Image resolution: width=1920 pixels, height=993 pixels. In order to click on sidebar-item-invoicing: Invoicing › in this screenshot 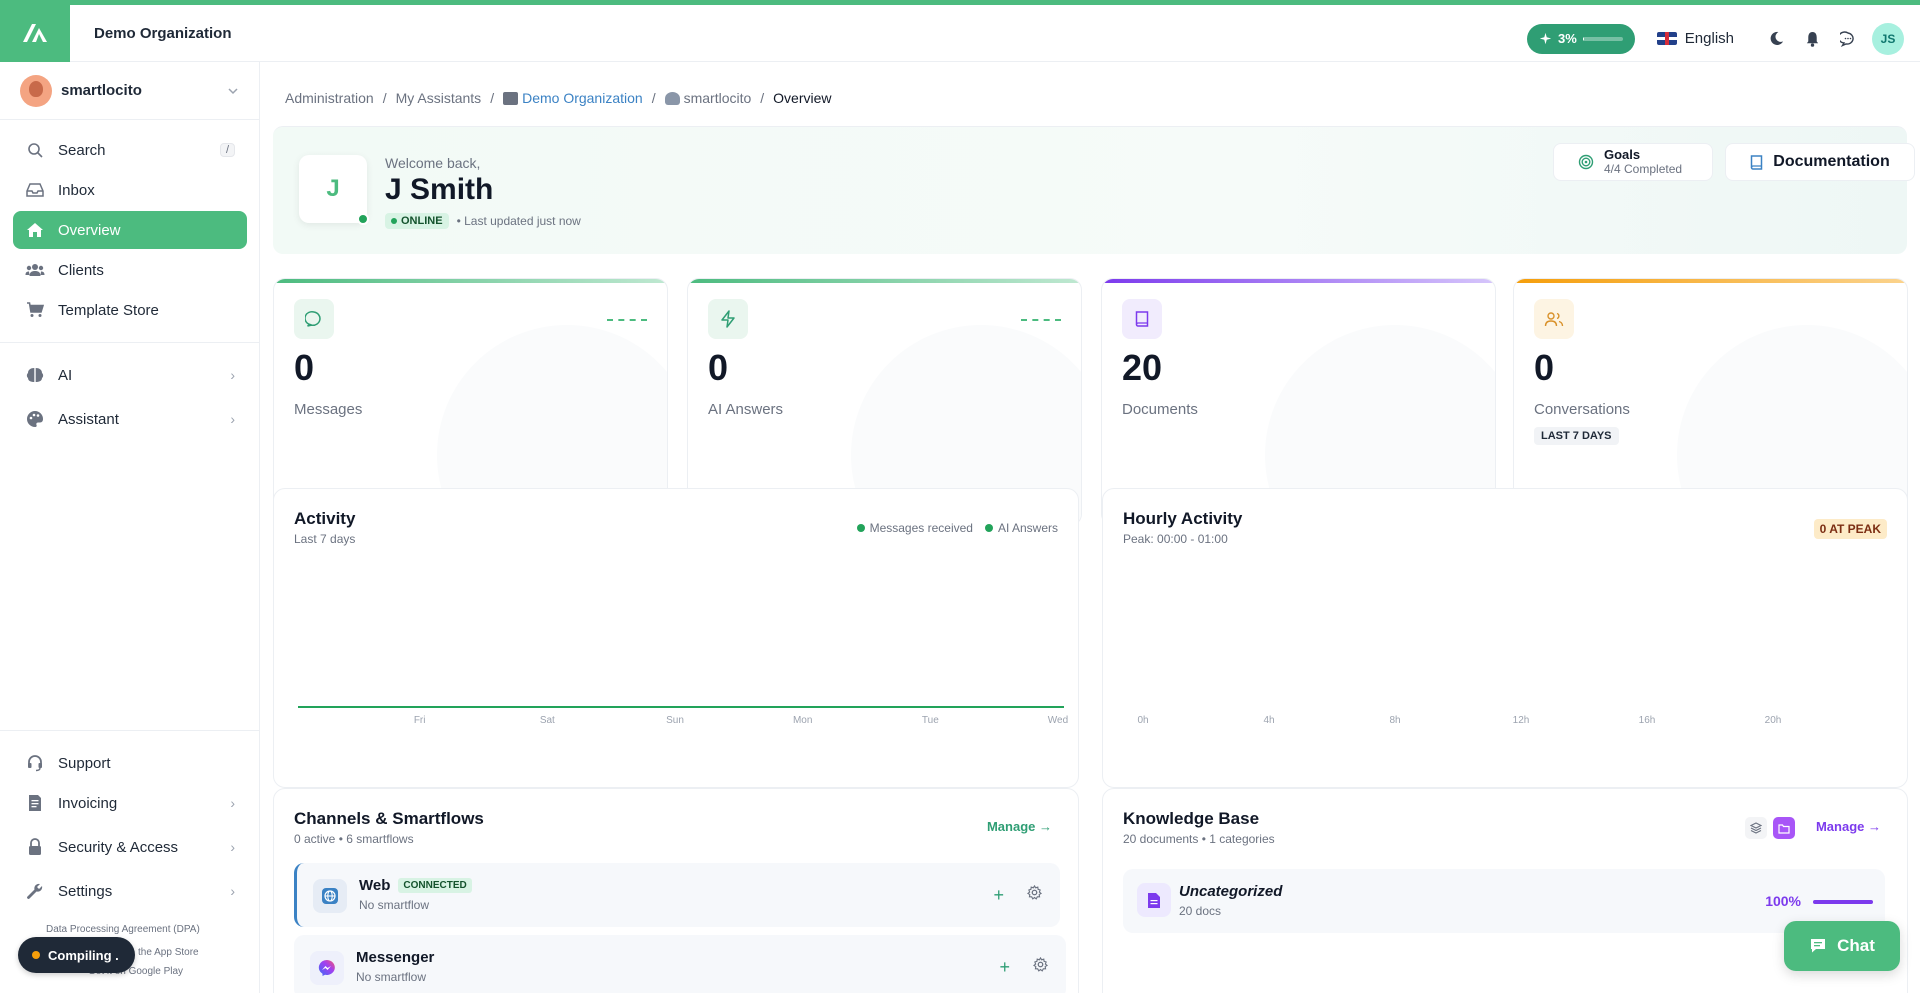, I will do `click(130, 803)`.